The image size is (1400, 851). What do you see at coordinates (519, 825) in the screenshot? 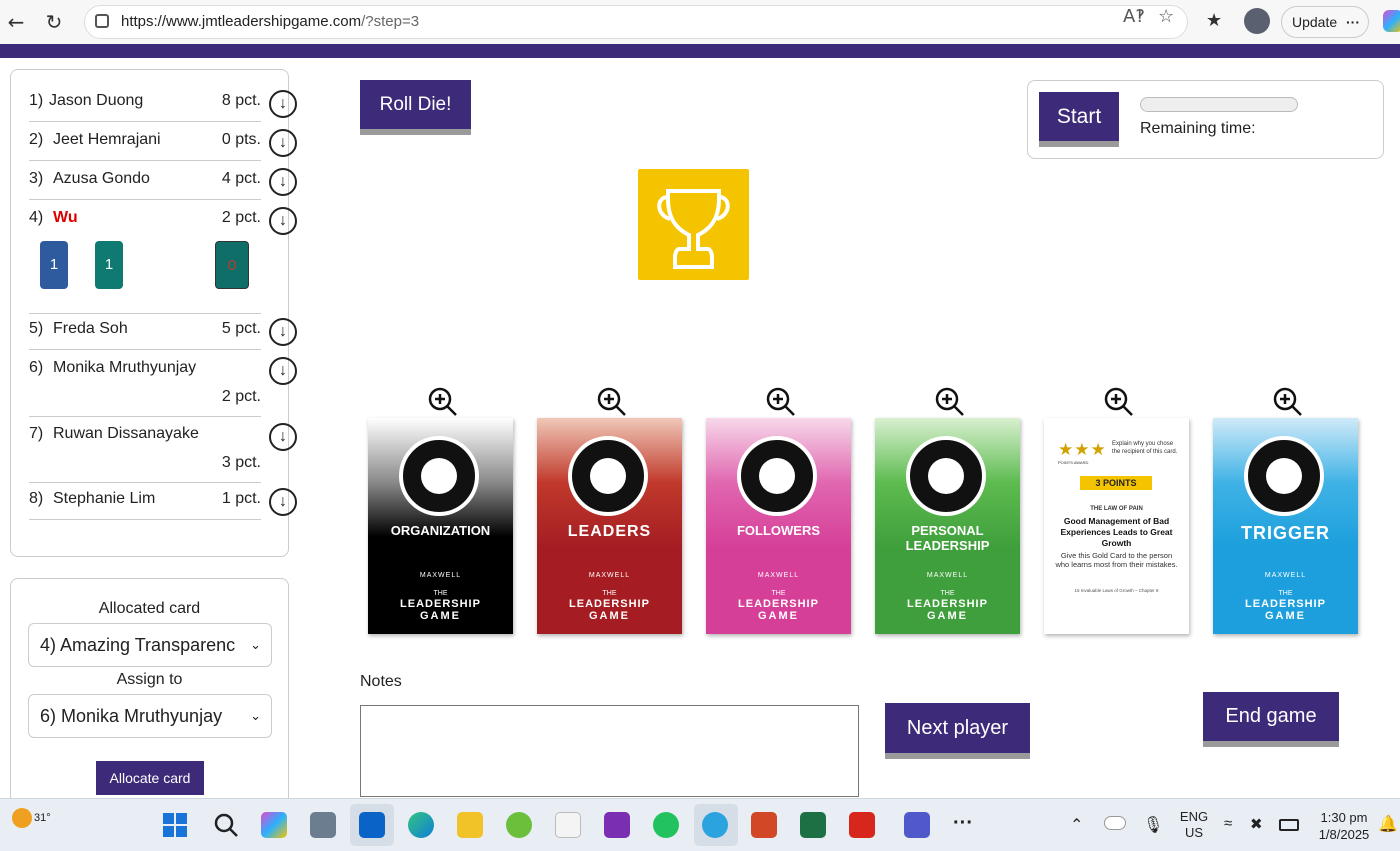
I see `cloud-app-icon` at bounding box center [519, 825].